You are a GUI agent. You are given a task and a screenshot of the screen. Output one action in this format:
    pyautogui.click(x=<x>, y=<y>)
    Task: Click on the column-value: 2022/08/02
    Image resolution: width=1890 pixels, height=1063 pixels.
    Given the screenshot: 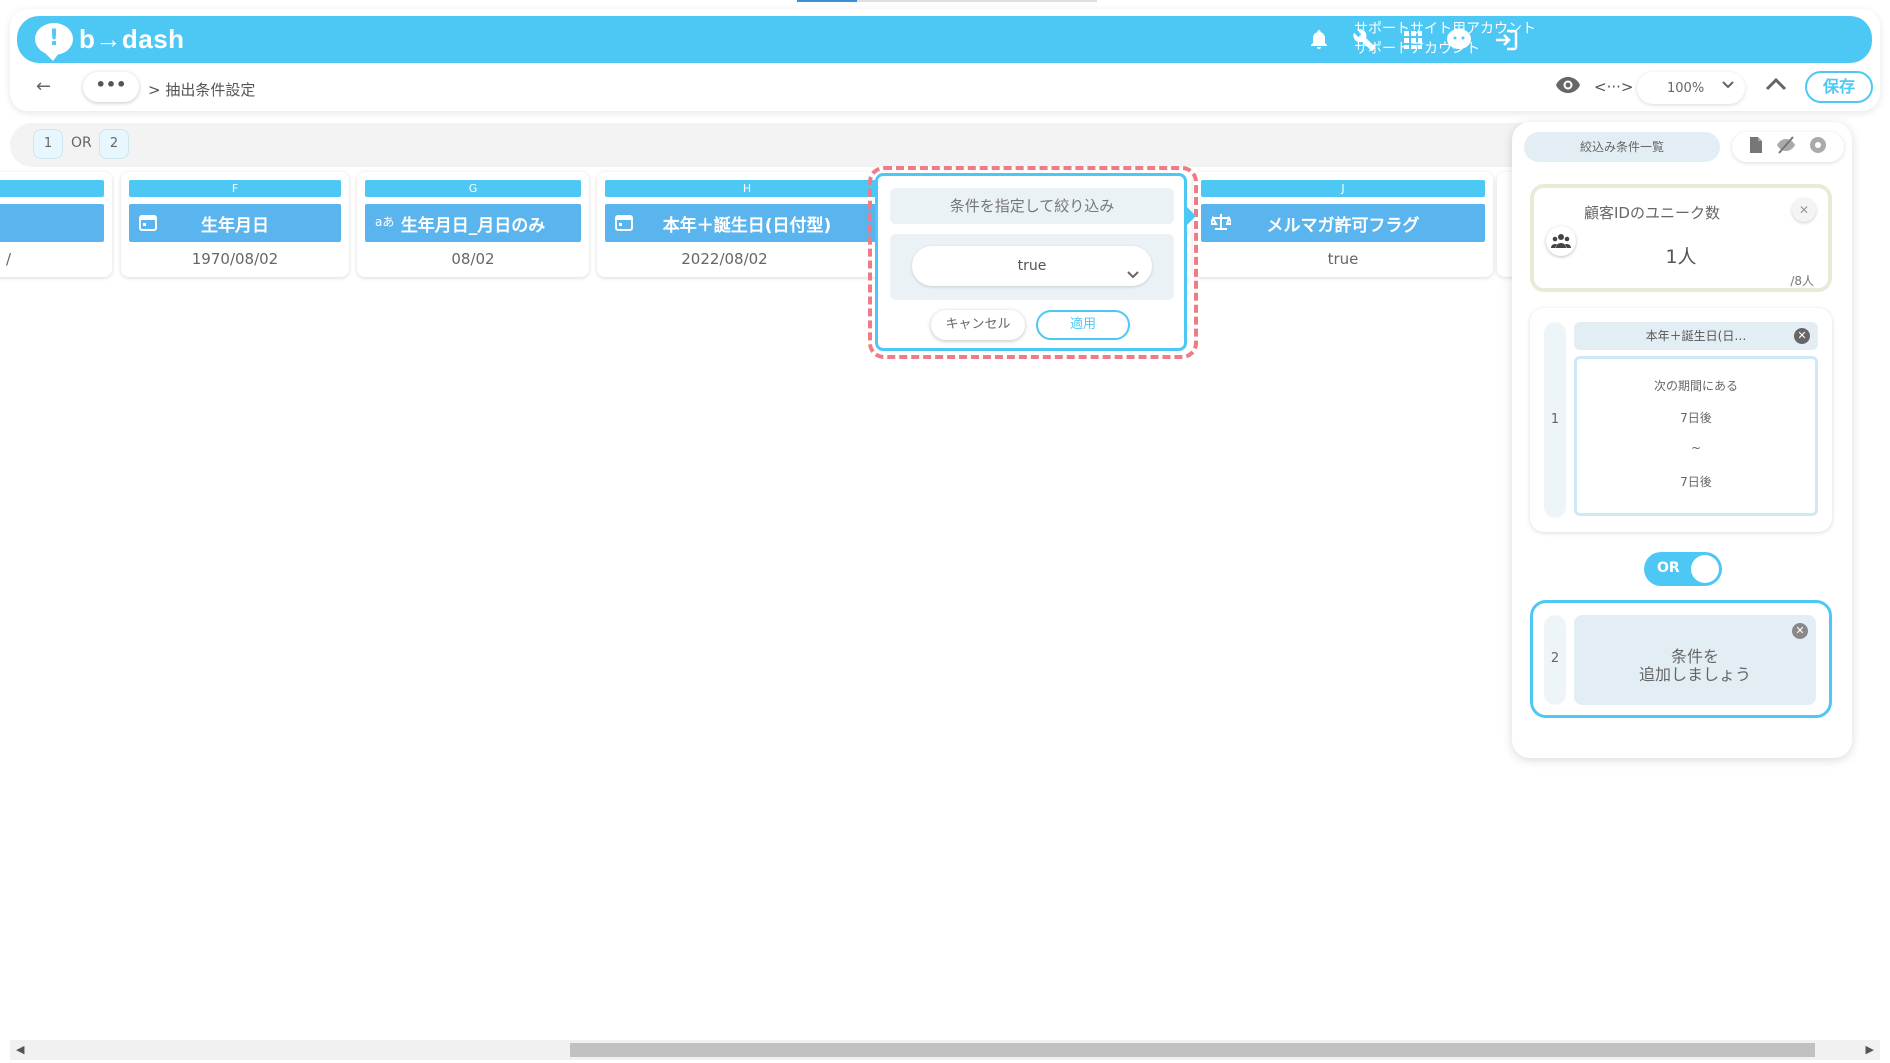 What is the action you would take?
    pyautogui.click(x=724, y=259)
    